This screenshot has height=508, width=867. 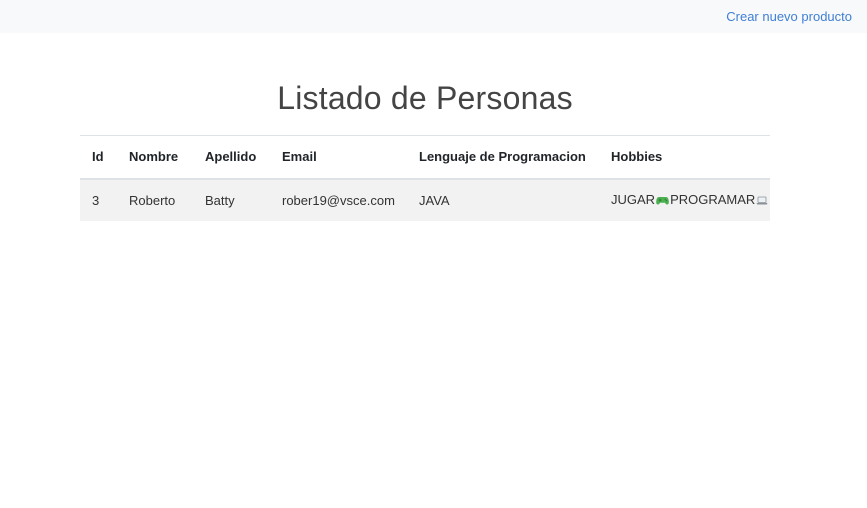 What do you see at coordinates (220, 200) in the screenshot?
I see `cell-apellido: Batty` at bounding box center [220, 200].